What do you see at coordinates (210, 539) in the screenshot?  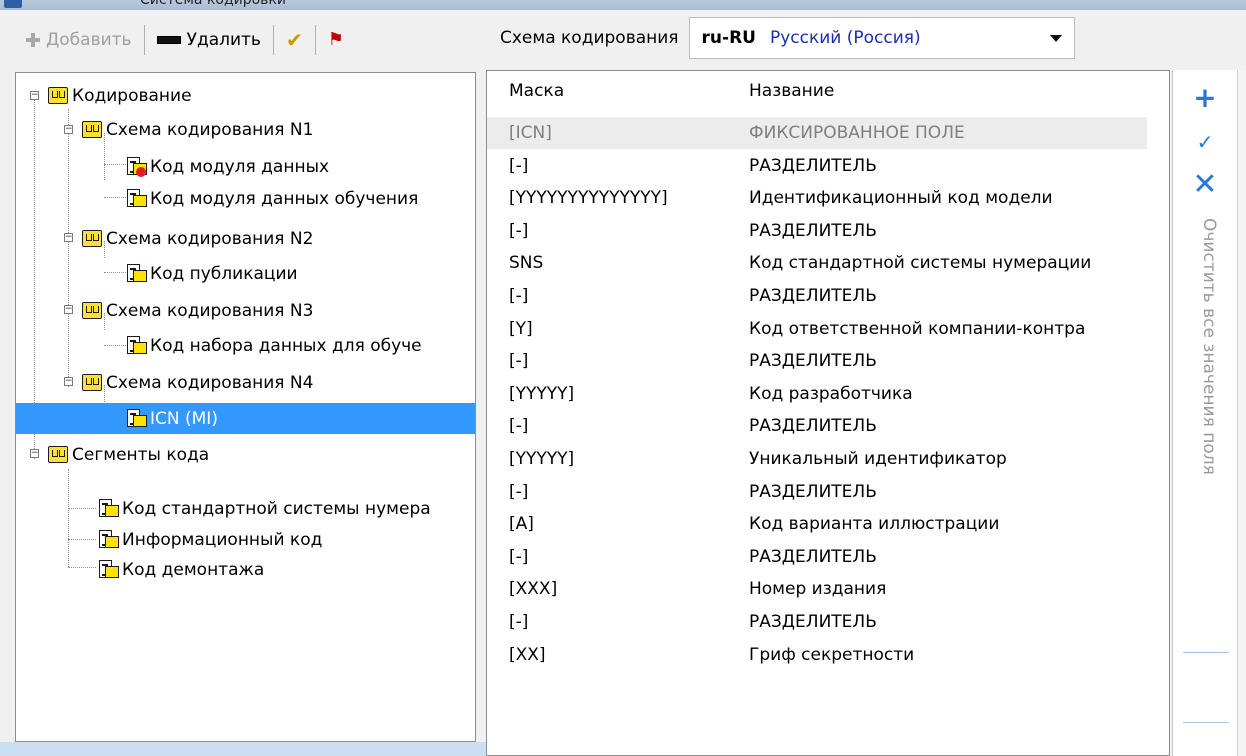 I see `tree-node-segment: Информационный код` at bounding box center [210, 539].